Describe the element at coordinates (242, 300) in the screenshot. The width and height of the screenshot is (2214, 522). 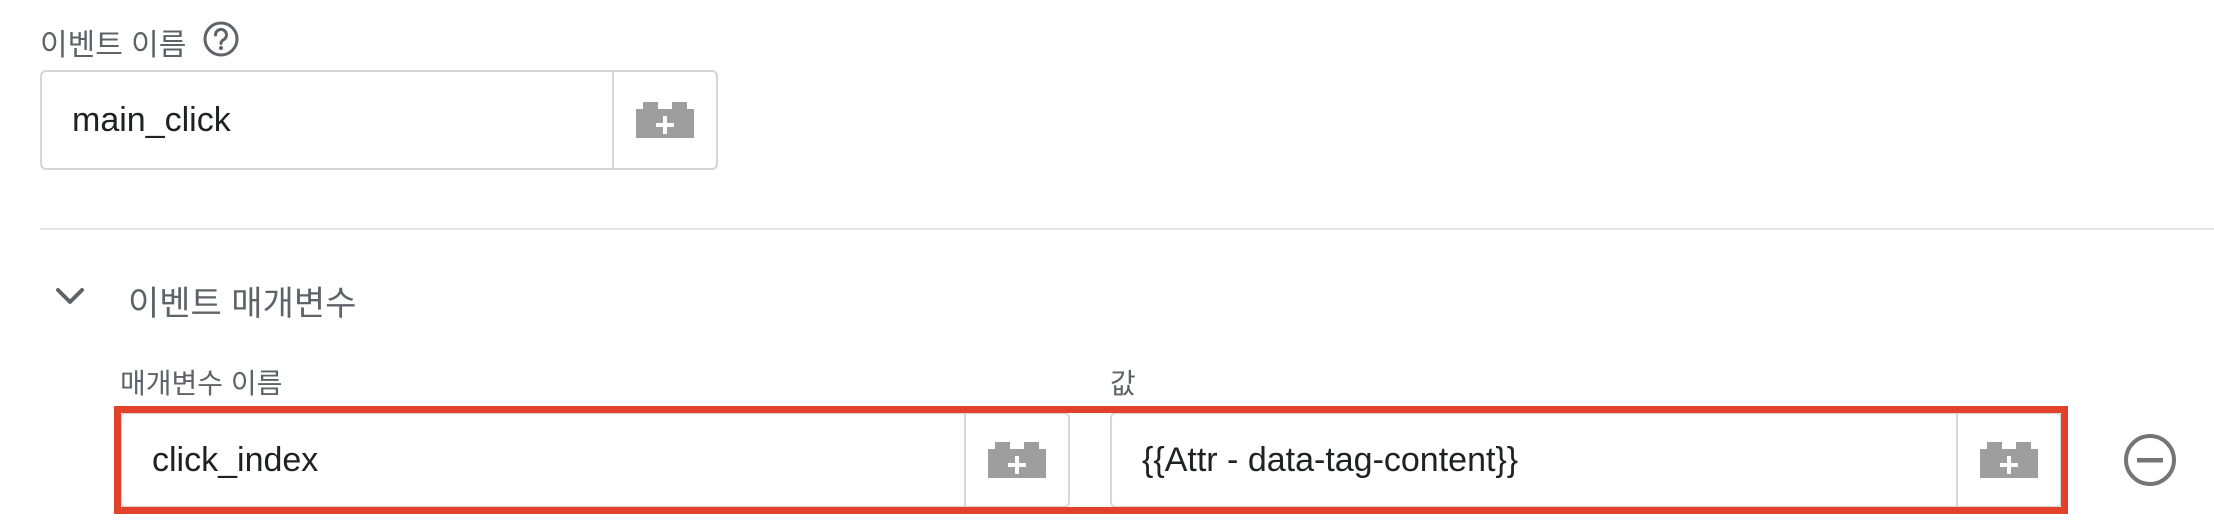
I see `event-params-title: 이벤트 매개변수` at that location.